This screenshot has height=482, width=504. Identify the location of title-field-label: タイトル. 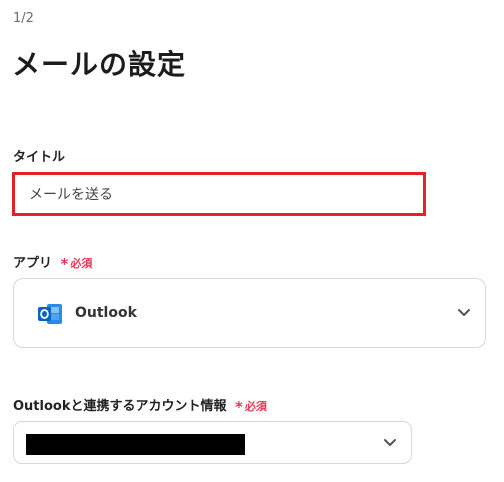
(39, 157).